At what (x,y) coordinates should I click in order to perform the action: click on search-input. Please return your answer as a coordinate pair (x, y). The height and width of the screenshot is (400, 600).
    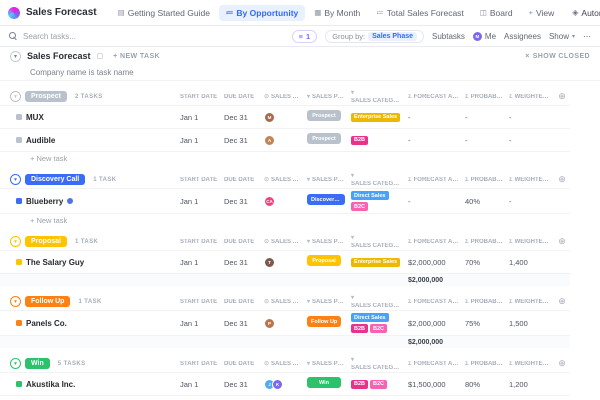
    Looking at the image, I should click on (78, 36).